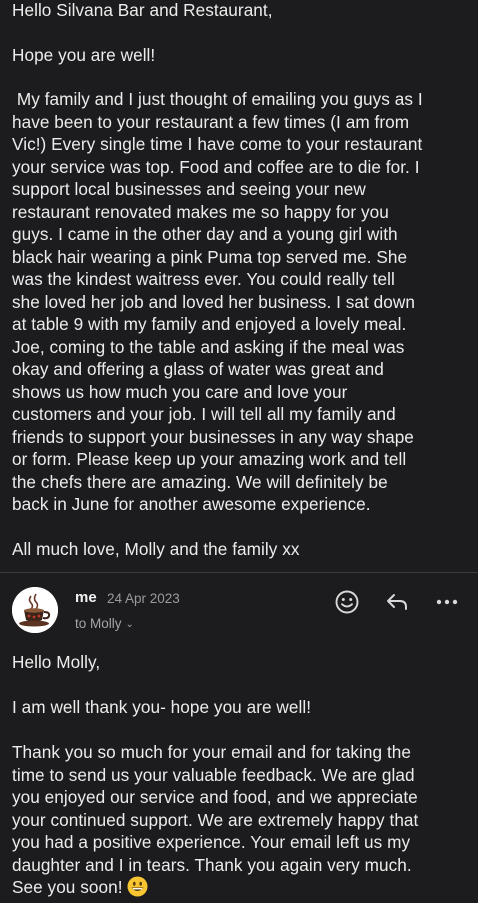  What do you see at coordinates (156, 548) in the screenshot?
I see `first-email-signoff: All much love, Molly and the family xx` at bounding box center [156, 548].